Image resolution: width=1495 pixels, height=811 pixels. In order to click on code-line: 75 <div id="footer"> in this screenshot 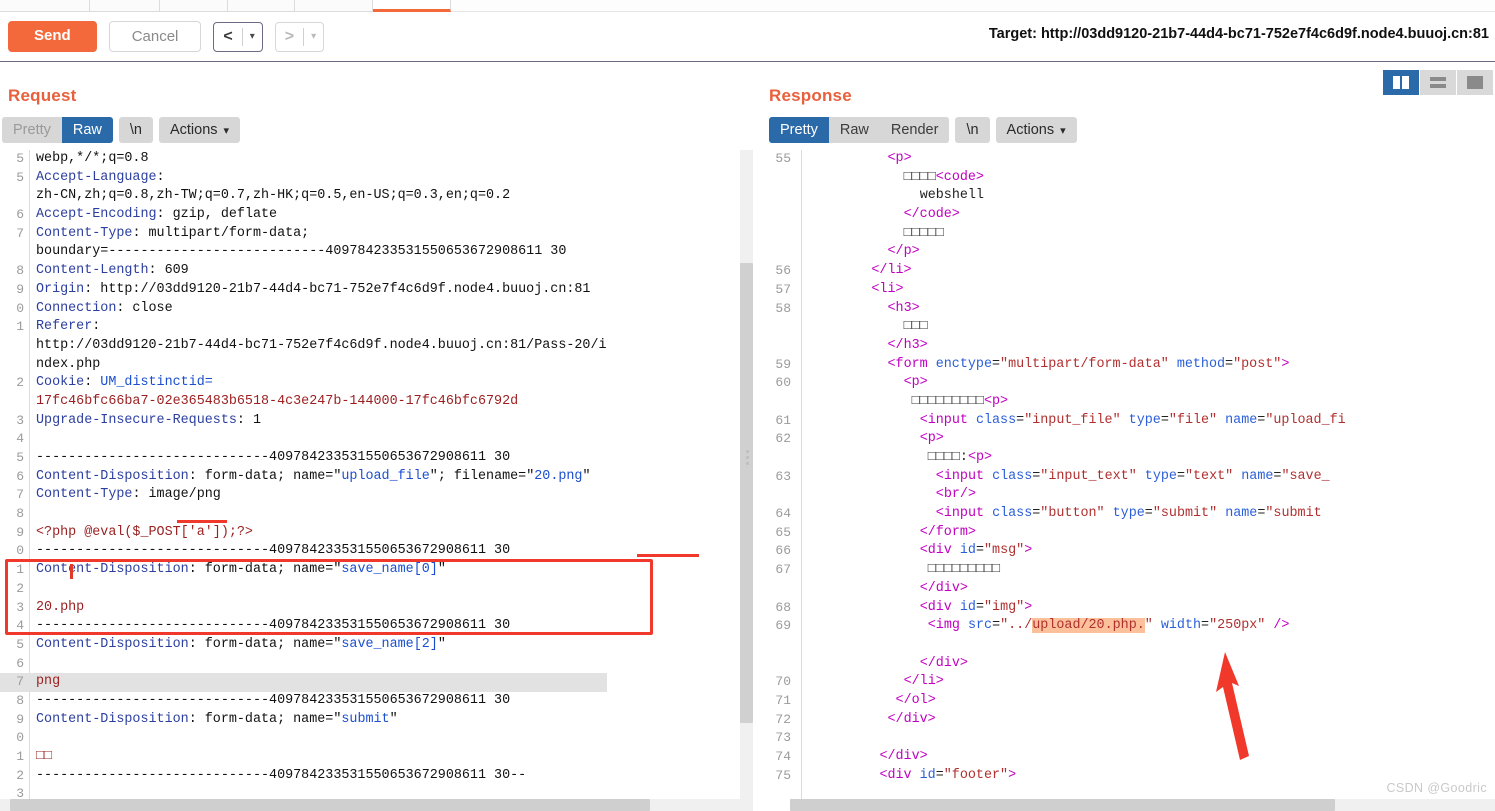, I will do `click(1050, 776)`.